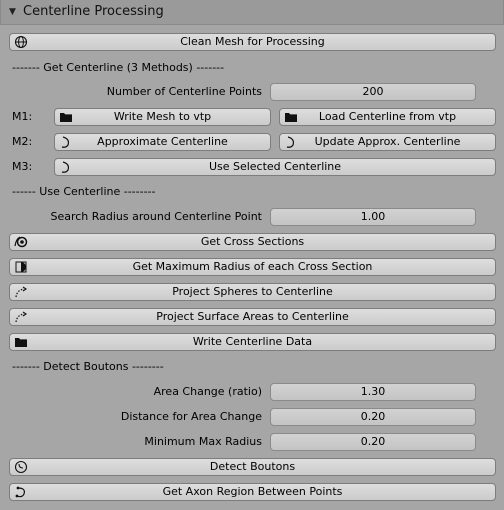  Describe the element at coordinates (373, 392) in the screenshot. I see `area-change-field: 1.30` at that location.